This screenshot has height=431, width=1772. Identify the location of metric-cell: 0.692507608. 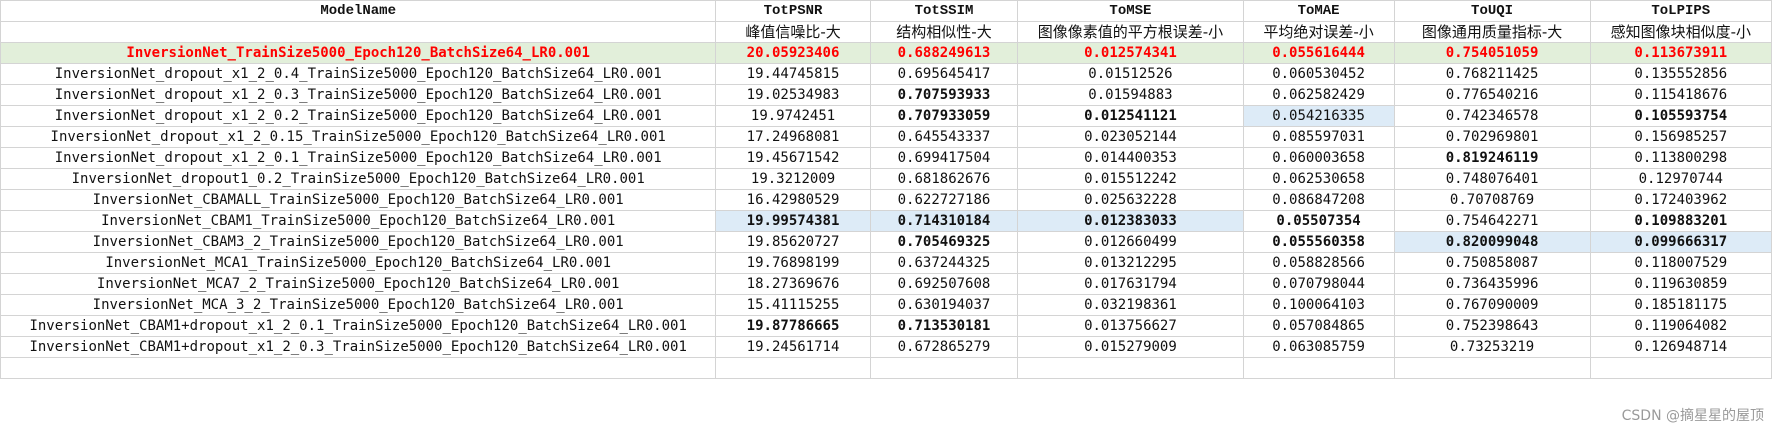
(944, 284).